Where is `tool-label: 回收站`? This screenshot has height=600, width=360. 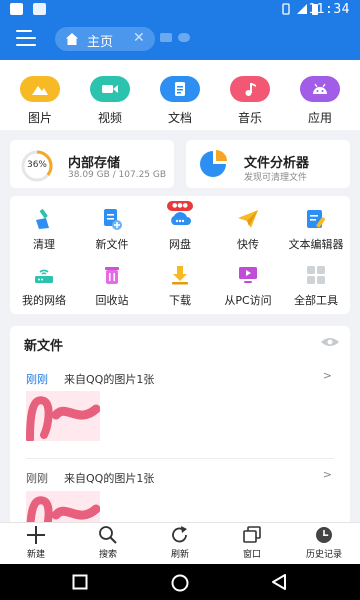
tool-label: 回收站 is located at coordinates (112, 300).